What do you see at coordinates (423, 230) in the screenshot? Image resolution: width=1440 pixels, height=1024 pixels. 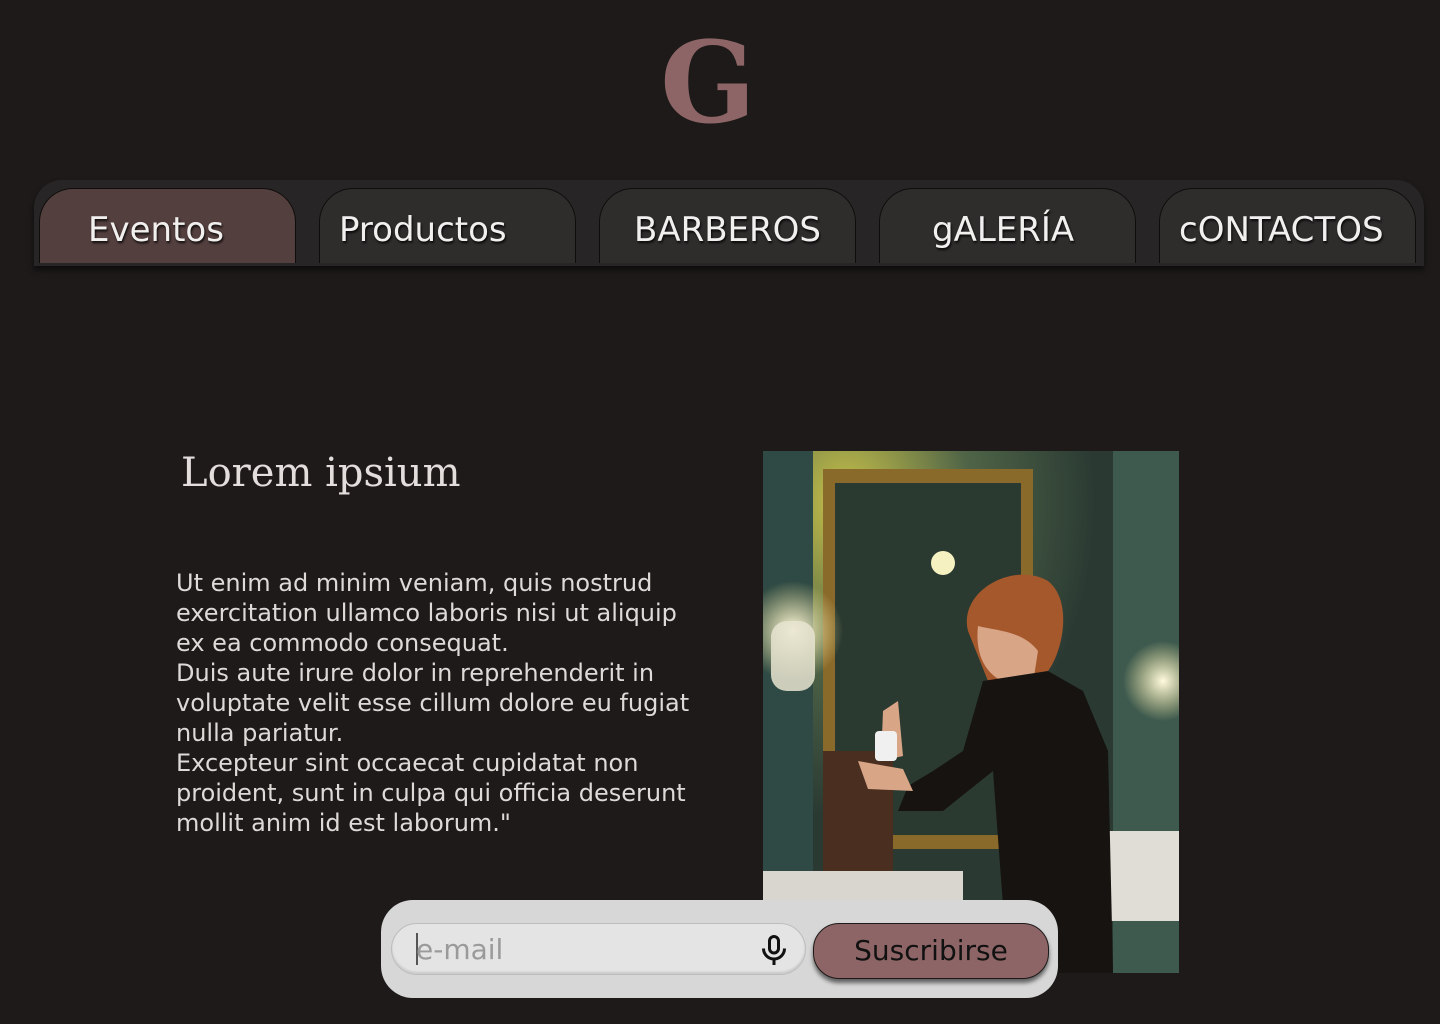 I see `tab-label: Productos` at bounding box center [423, 230].